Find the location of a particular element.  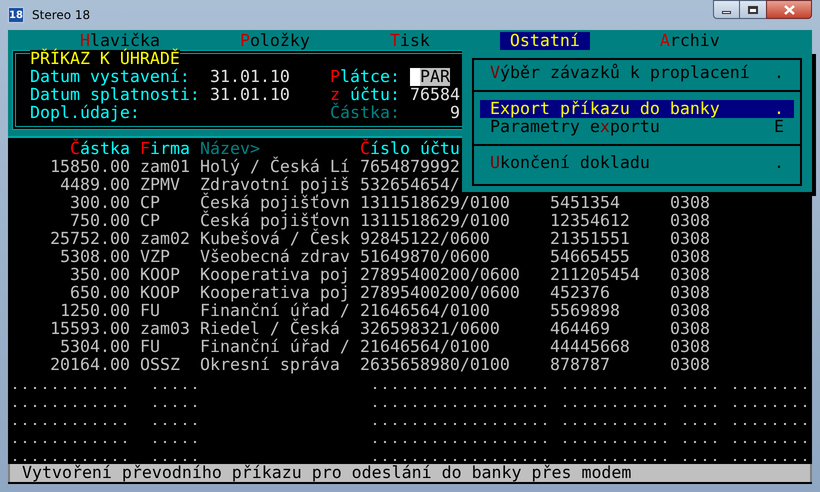

table-cell: 7654879992 is located at coordinates (410, 167).